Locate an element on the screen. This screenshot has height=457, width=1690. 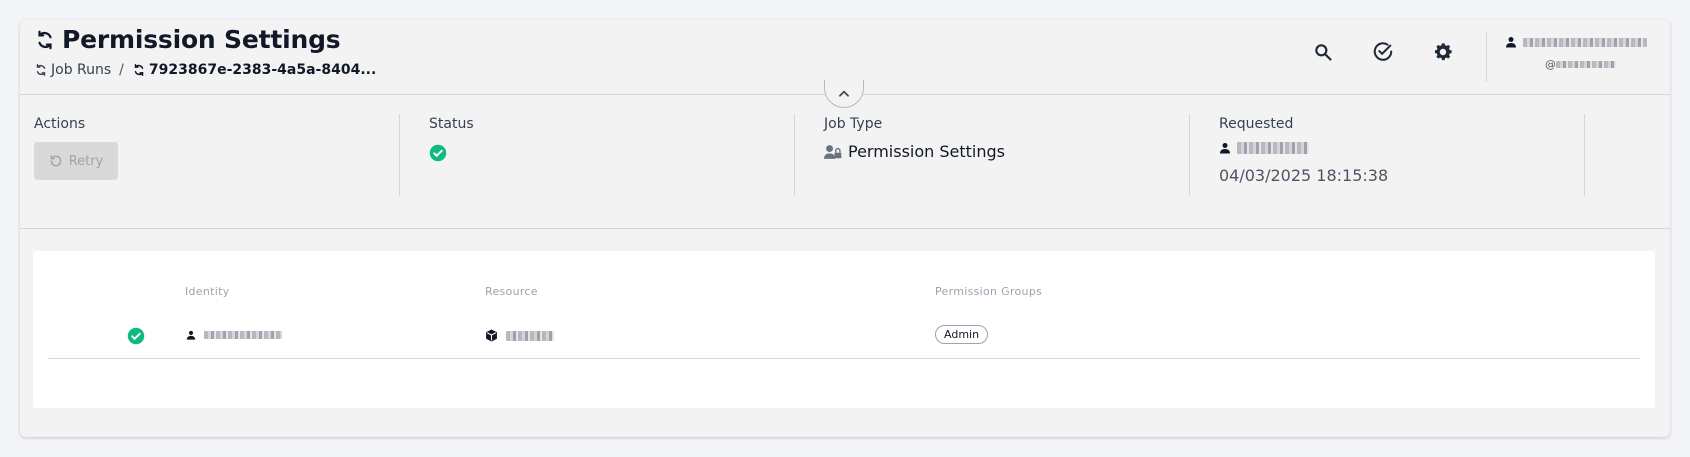
breadcrumb-job-runs-link: Job Runs is located at coordinates (81, 70).